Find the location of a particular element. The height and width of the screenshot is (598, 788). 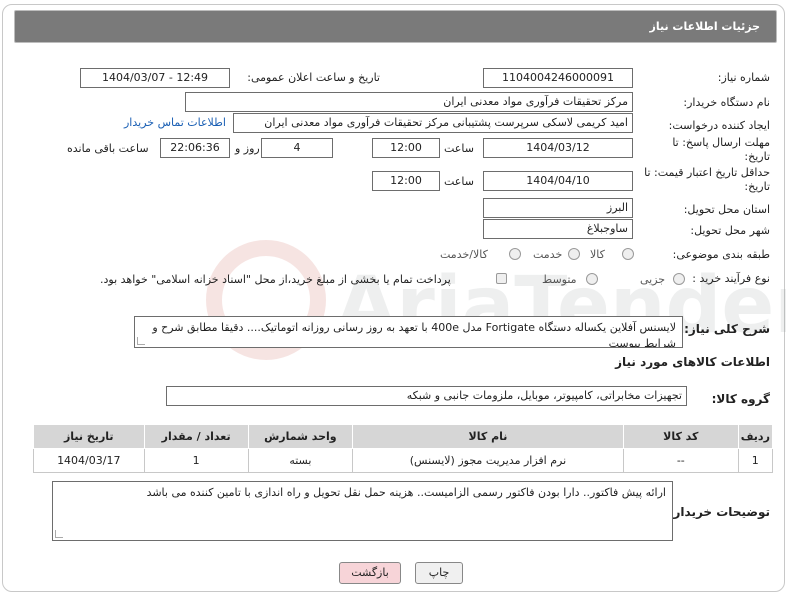

print-button: چاپ is located at coordinates (439, 573).